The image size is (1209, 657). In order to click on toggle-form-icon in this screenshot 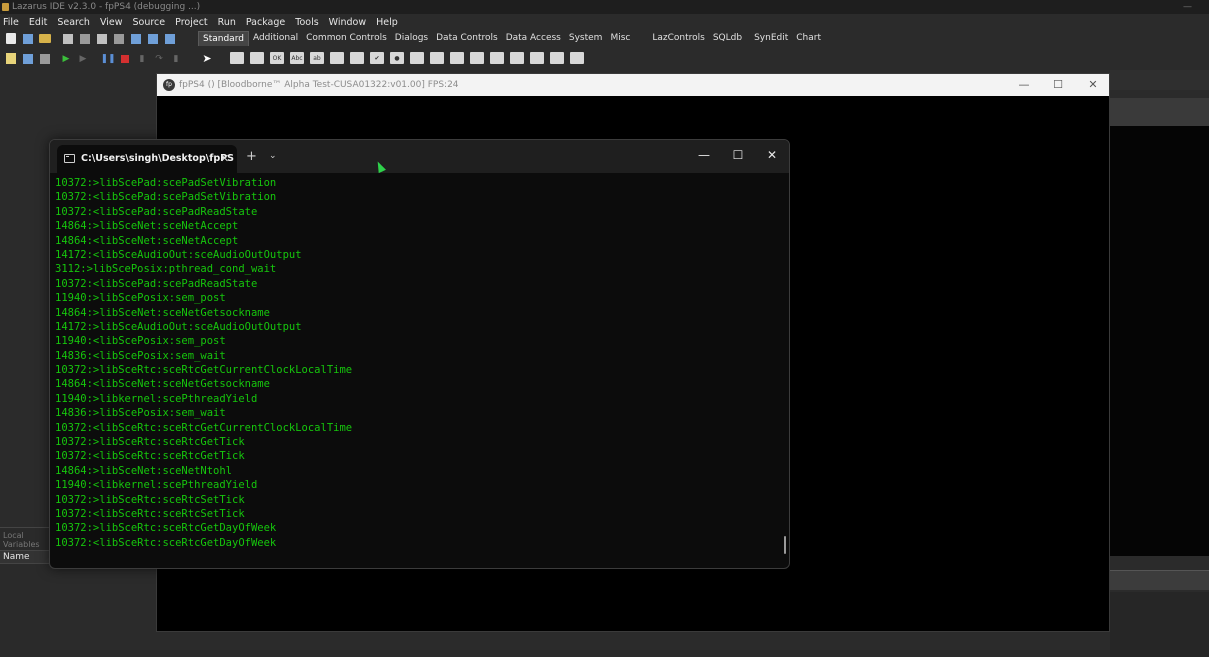, I will do `click(119, 38)`.